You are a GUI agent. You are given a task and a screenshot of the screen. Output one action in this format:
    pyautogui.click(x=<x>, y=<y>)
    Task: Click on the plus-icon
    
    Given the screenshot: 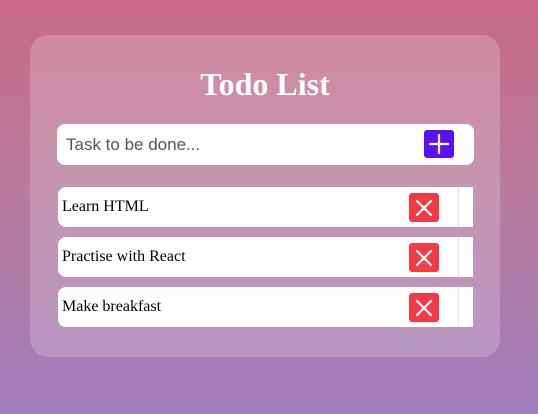 What is the action you would take?
    pyautogui.click(x=439, y=144)
    